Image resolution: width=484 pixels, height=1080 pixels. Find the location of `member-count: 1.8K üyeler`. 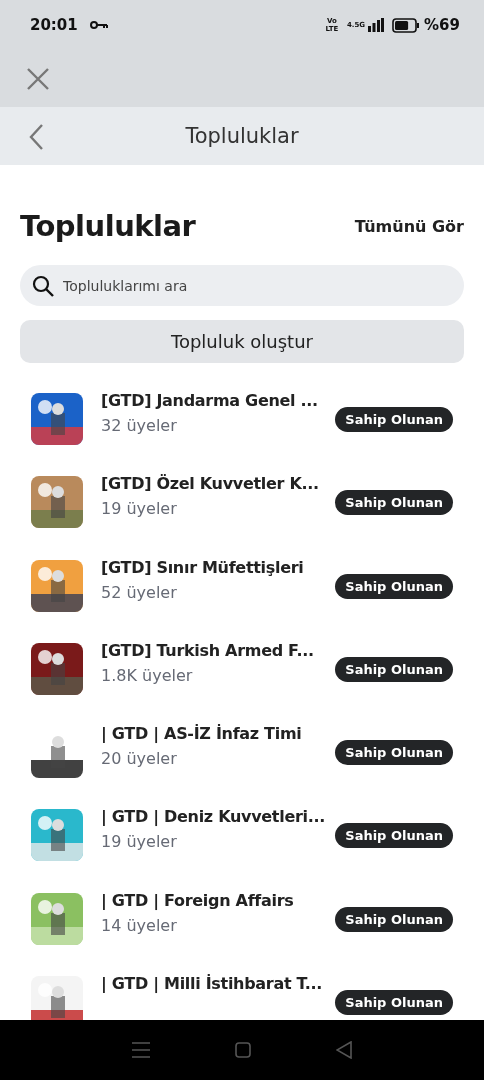

member-count: 1.8K üyeler is located at coordinates (147, 675).